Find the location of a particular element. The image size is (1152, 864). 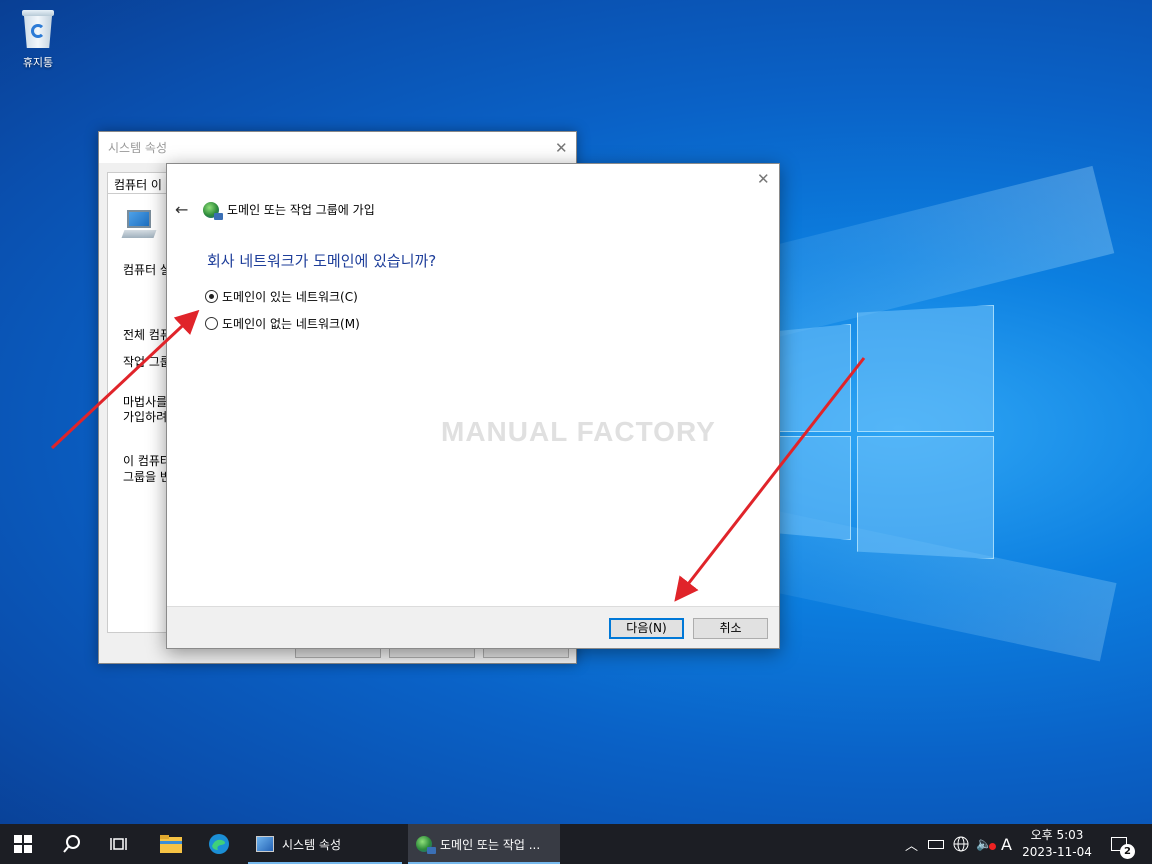

tab-label: 컴퓨터 이 is located at coordinates (138, 185).